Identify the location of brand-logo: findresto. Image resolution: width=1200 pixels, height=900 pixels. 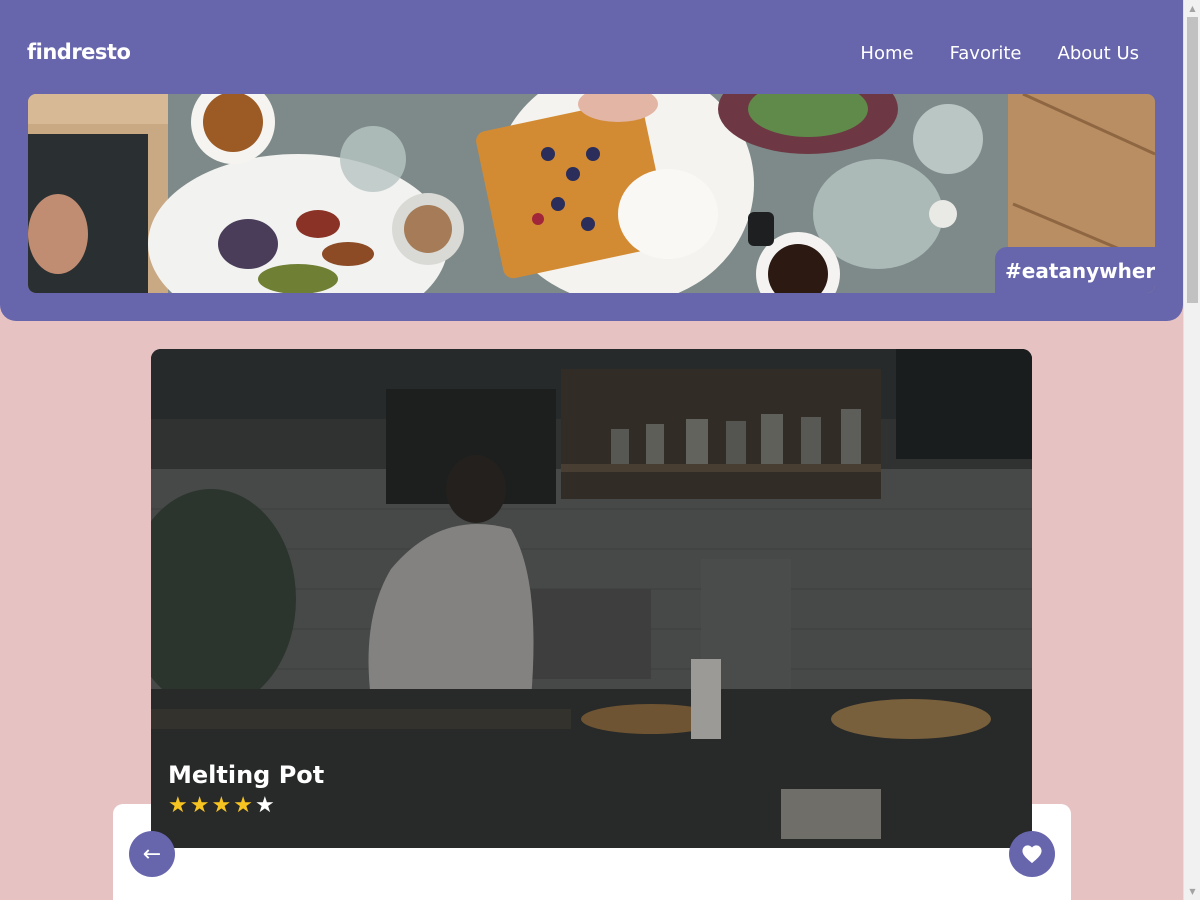
(79, 52).